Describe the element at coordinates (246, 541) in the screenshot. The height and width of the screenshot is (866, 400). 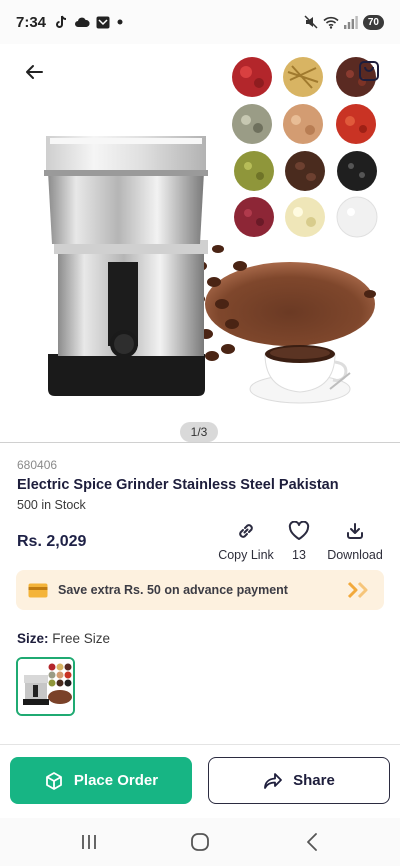
I see `copy-link-button: Copy Link` at that location.